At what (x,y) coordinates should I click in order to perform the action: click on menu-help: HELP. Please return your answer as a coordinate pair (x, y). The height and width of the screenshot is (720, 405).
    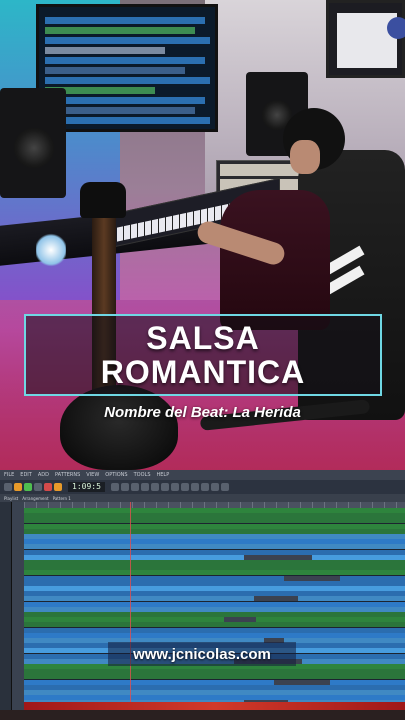
    Looking at the image, I should click on (163, 475).